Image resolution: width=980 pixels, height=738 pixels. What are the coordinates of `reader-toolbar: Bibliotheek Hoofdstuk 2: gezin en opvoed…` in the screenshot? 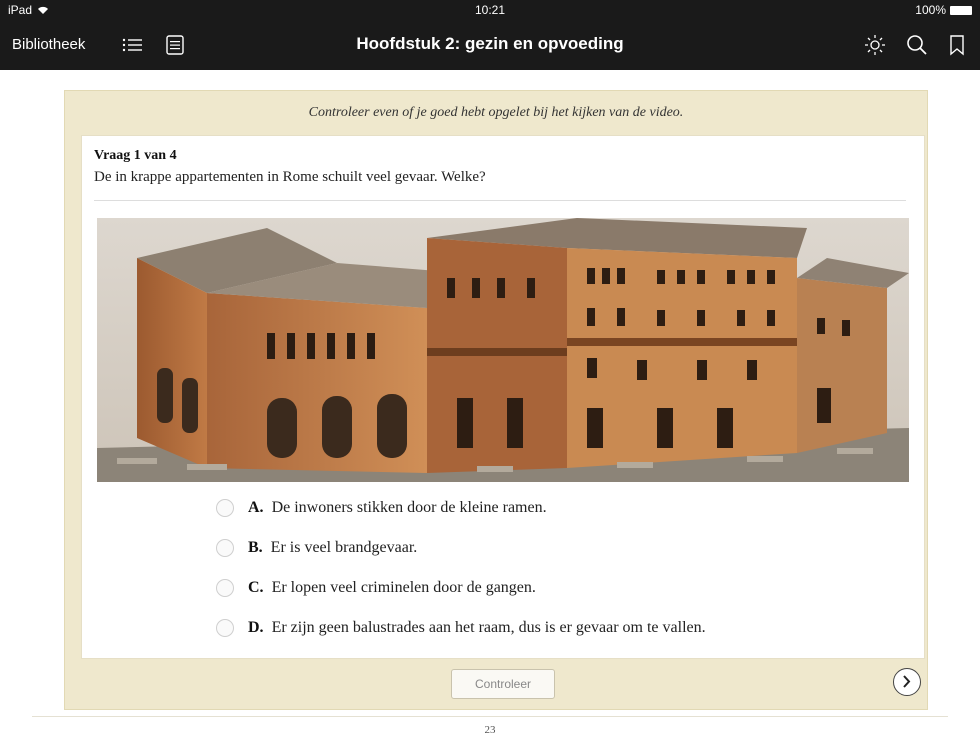 It's located at (490, 45).